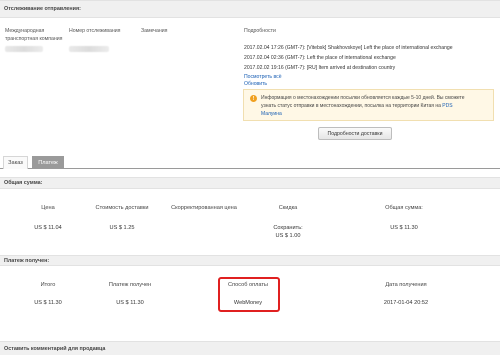 Image resolution: width=500 pixels, height=355 pixels. I want to click on total-sum-value: US $ 11.30, so click(404, 228).